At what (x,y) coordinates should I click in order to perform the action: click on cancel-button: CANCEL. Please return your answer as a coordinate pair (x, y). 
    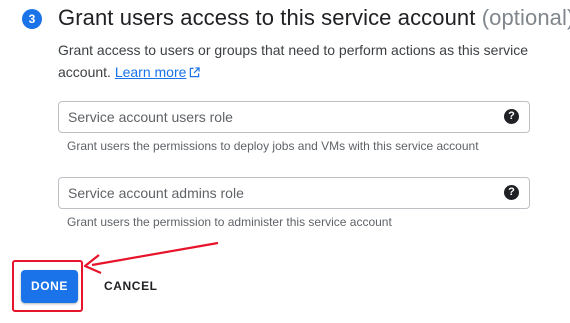
    Looking at the image, I should click on (131, 286).